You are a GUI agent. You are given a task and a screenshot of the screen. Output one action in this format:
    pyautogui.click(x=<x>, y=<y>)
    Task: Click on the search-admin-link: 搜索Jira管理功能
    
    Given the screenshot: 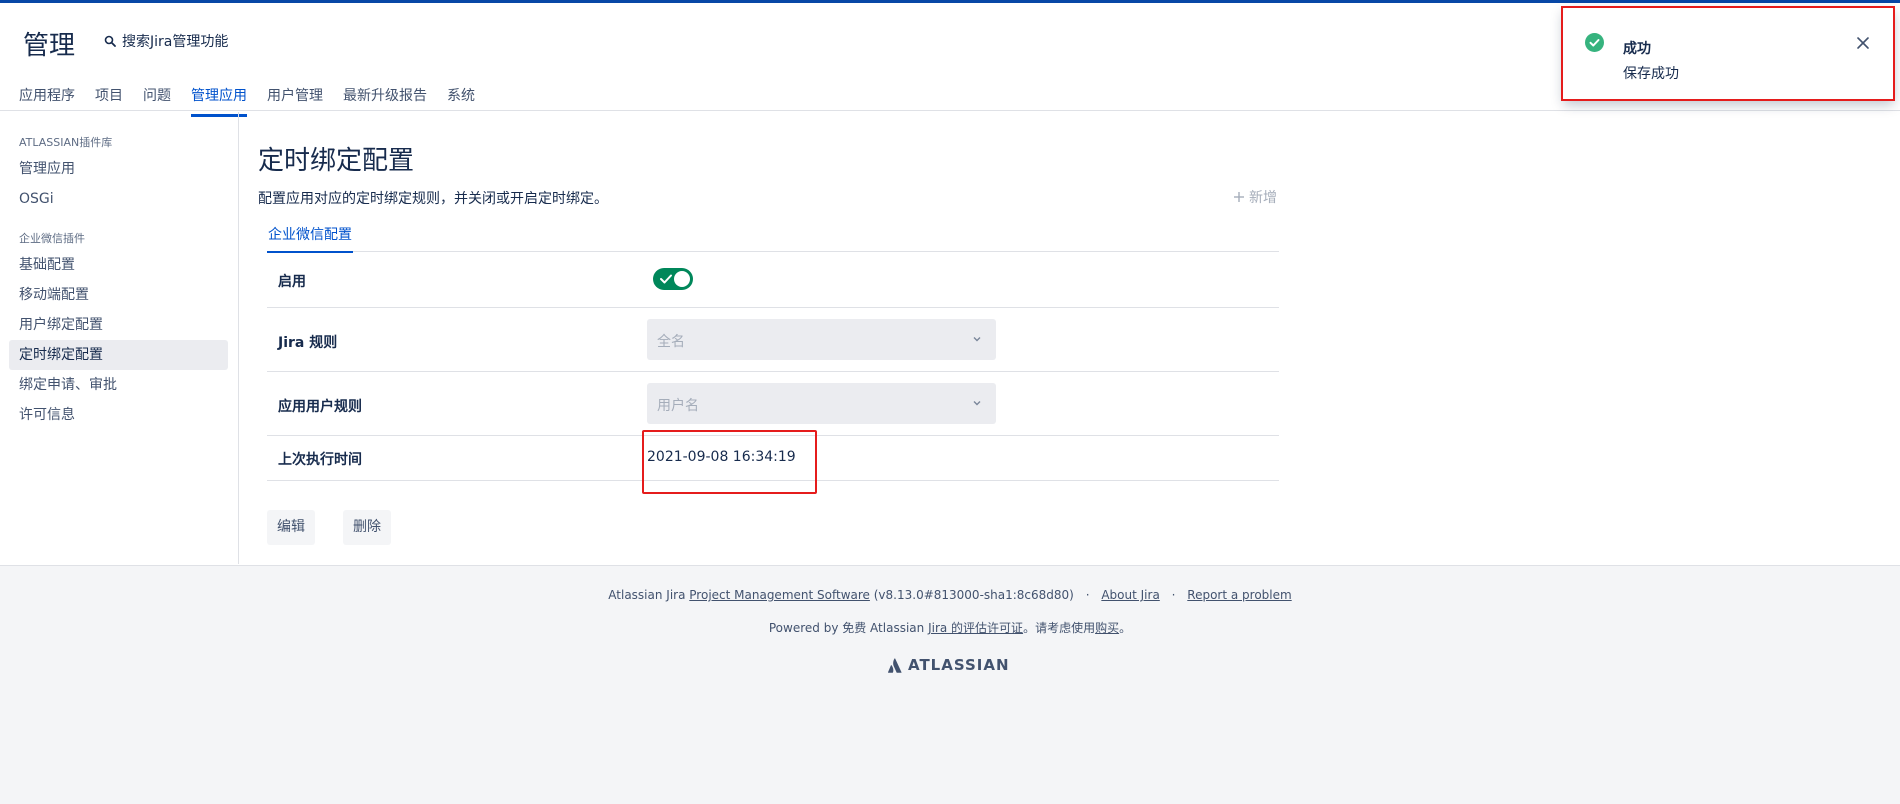 What is the action you would take?
    pyautogui.click(x=166, y=41)
    